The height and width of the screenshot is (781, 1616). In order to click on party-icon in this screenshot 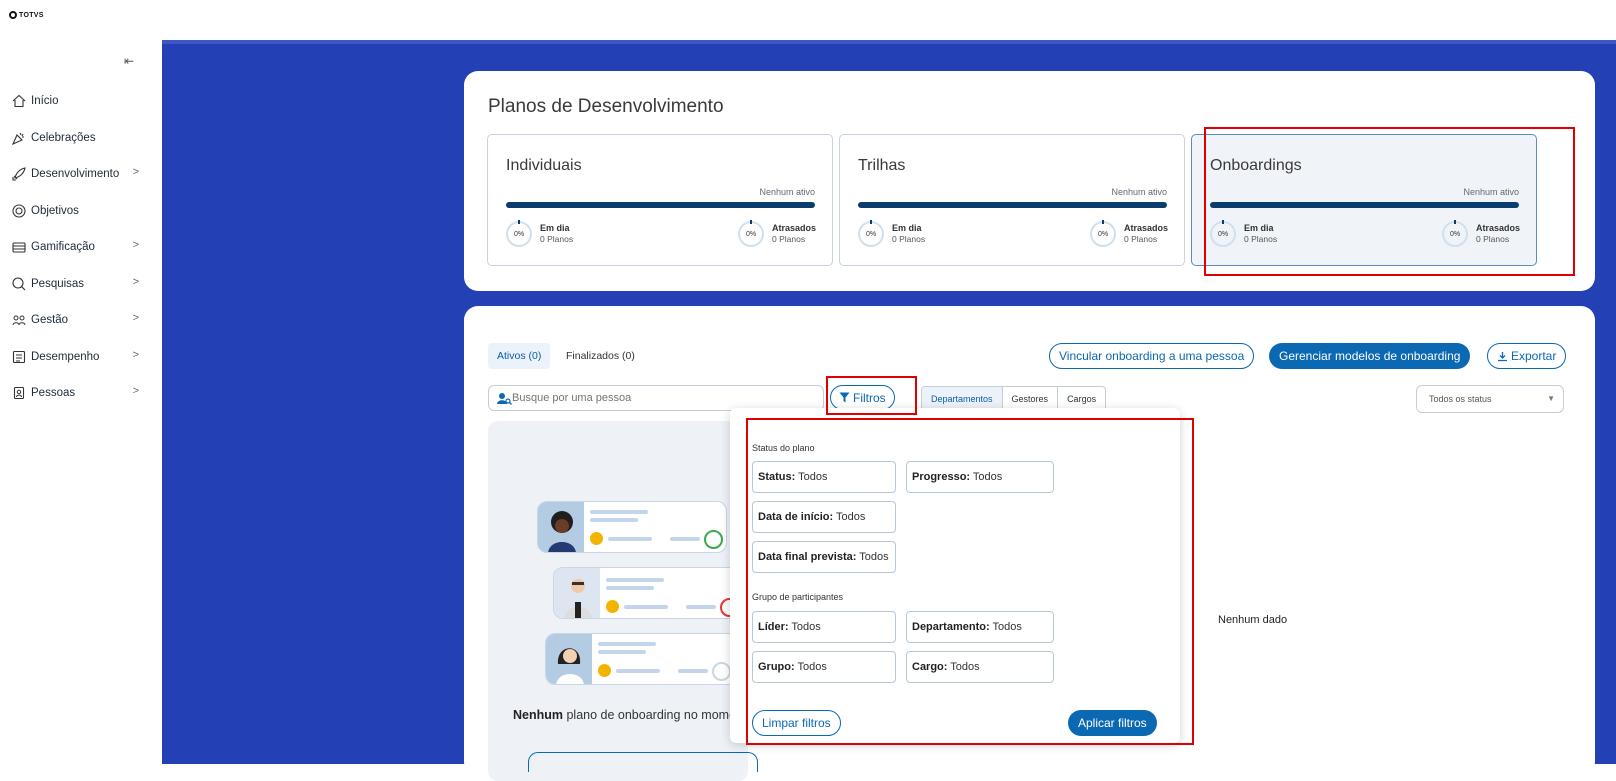, I will do `click(19, 138)`.